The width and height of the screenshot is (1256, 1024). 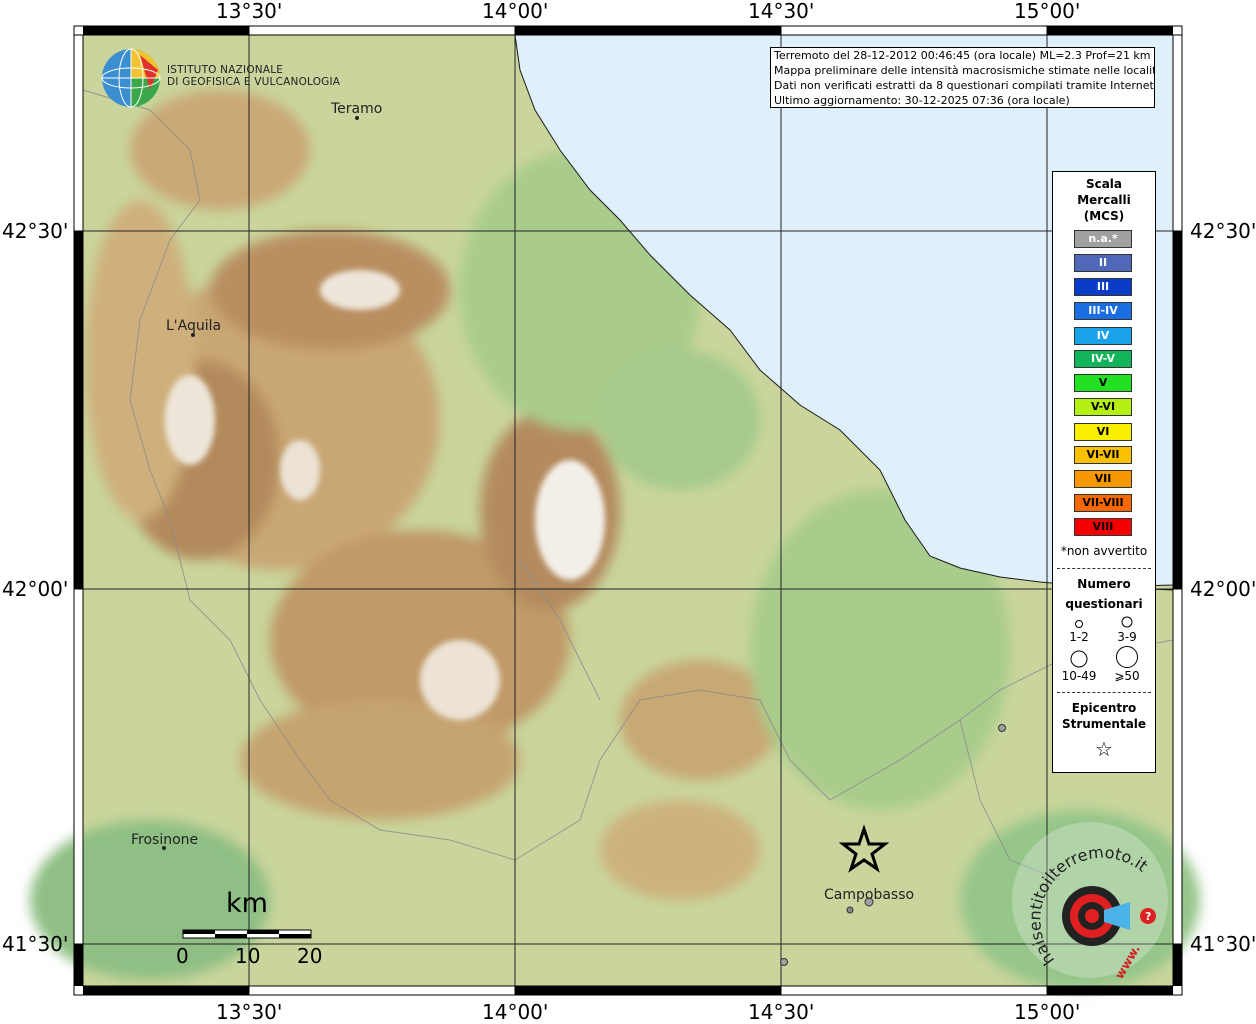 I want to click on city-label-campobasso: Campobasso, so click(x=869, y=895).